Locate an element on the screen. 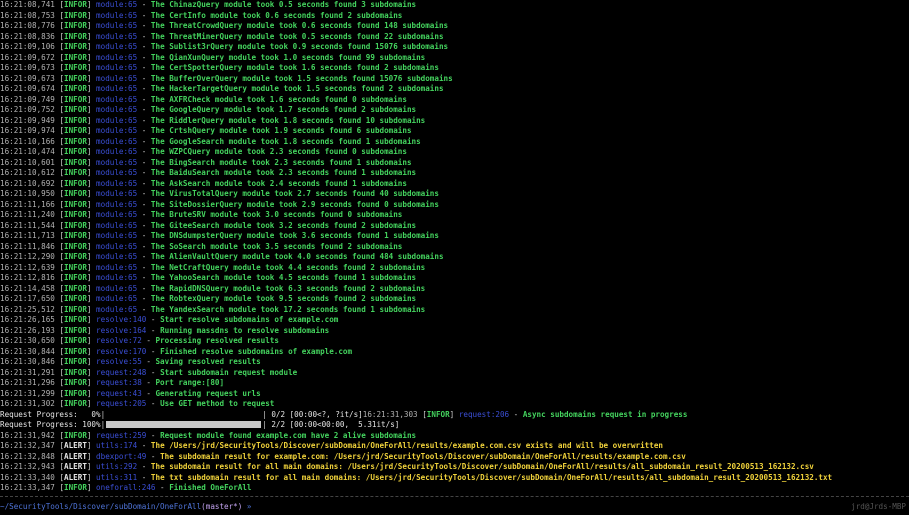 Image resolution: width=909 pixels, height=515 pixels. prompt-host: jrd@Jrds-MBP is located at coordinates (878, 506).